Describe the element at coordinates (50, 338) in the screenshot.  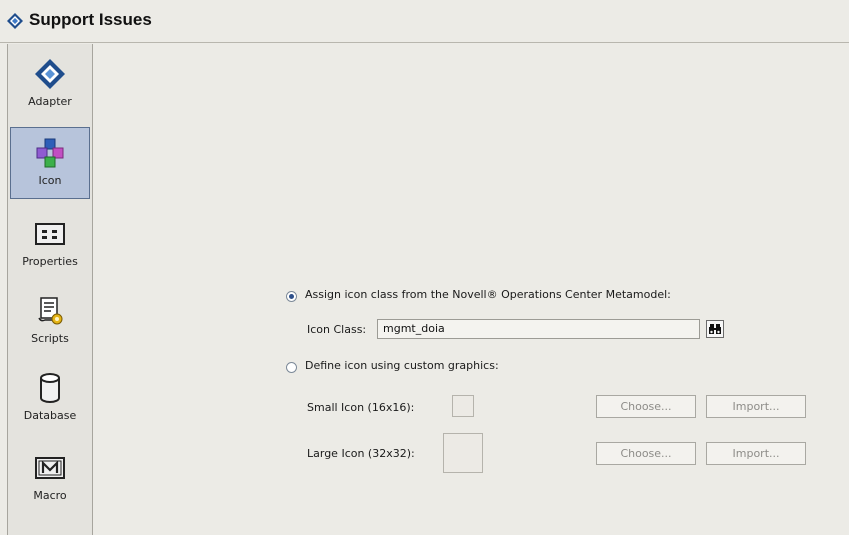
I see `sidebar-item-label: Scripts` at that location.